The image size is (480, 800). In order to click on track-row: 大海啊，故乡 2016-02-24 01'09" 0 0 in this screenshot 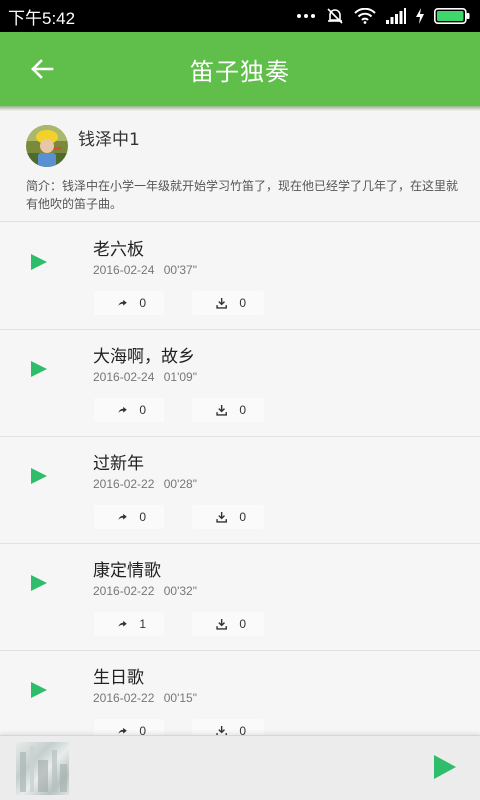, I will do `click(240, 383)`.